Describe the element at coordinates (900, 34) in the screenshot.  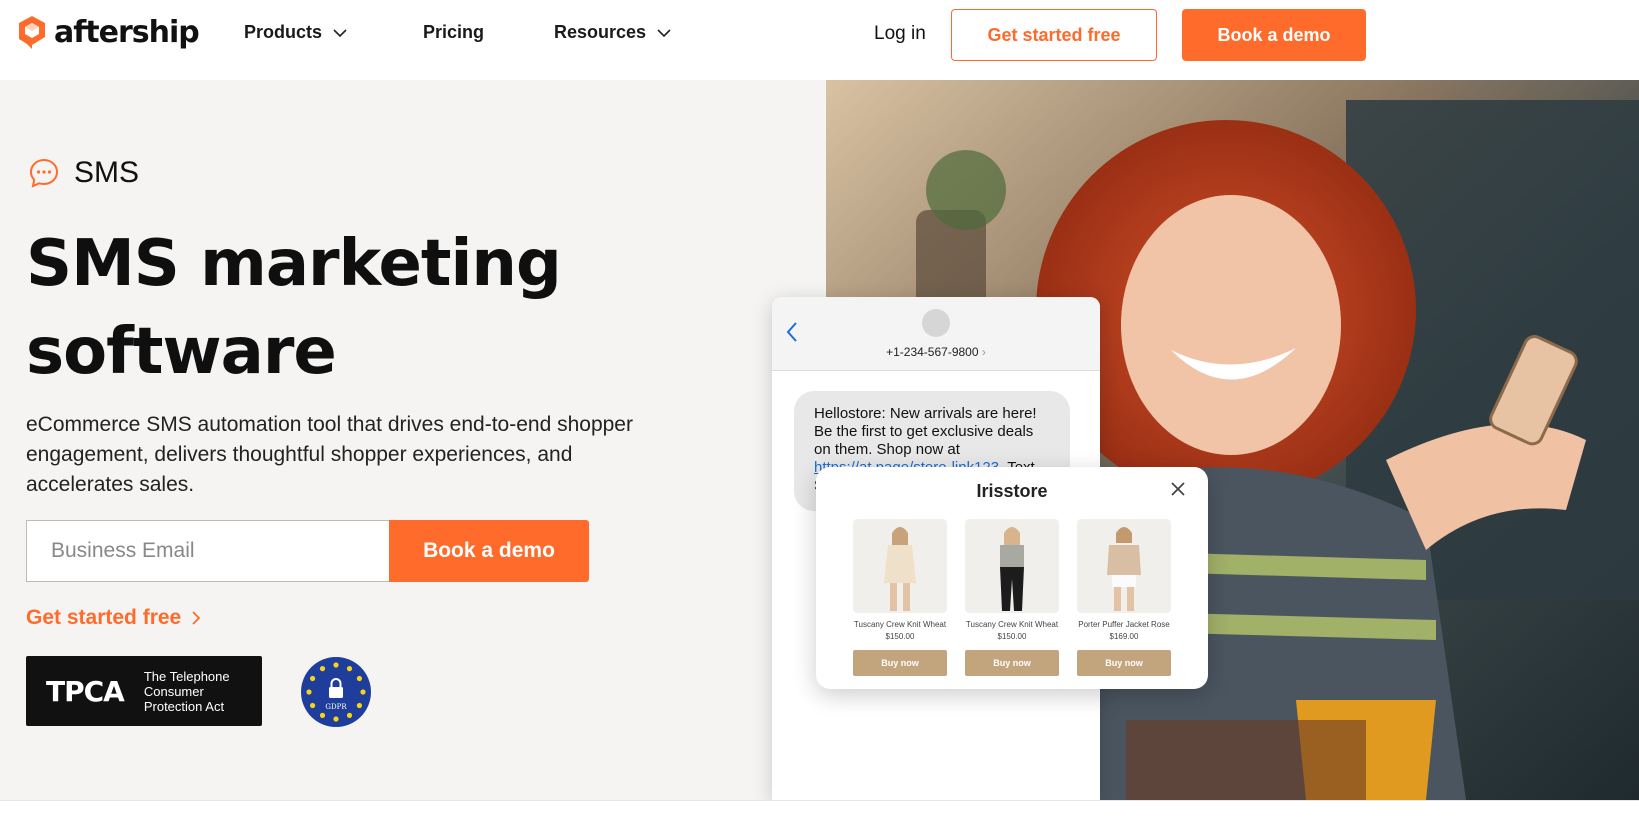
I see `login-link: Log in` at that location.